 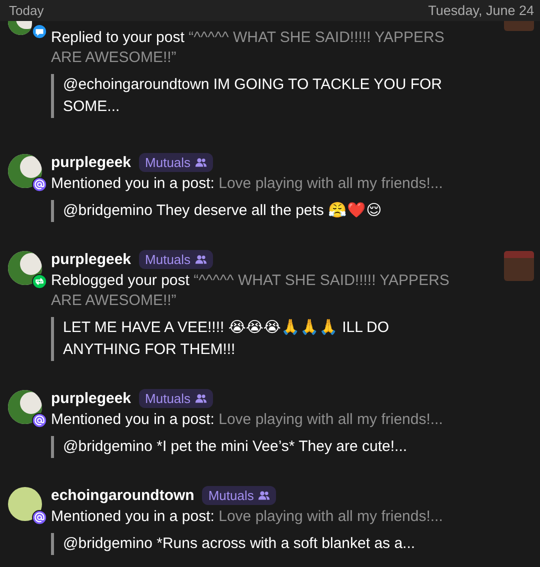 What do you see at coordinates (39, 31) in the screenshot?
I see `speech-bubble-icon` at bounding box center [39, 31].